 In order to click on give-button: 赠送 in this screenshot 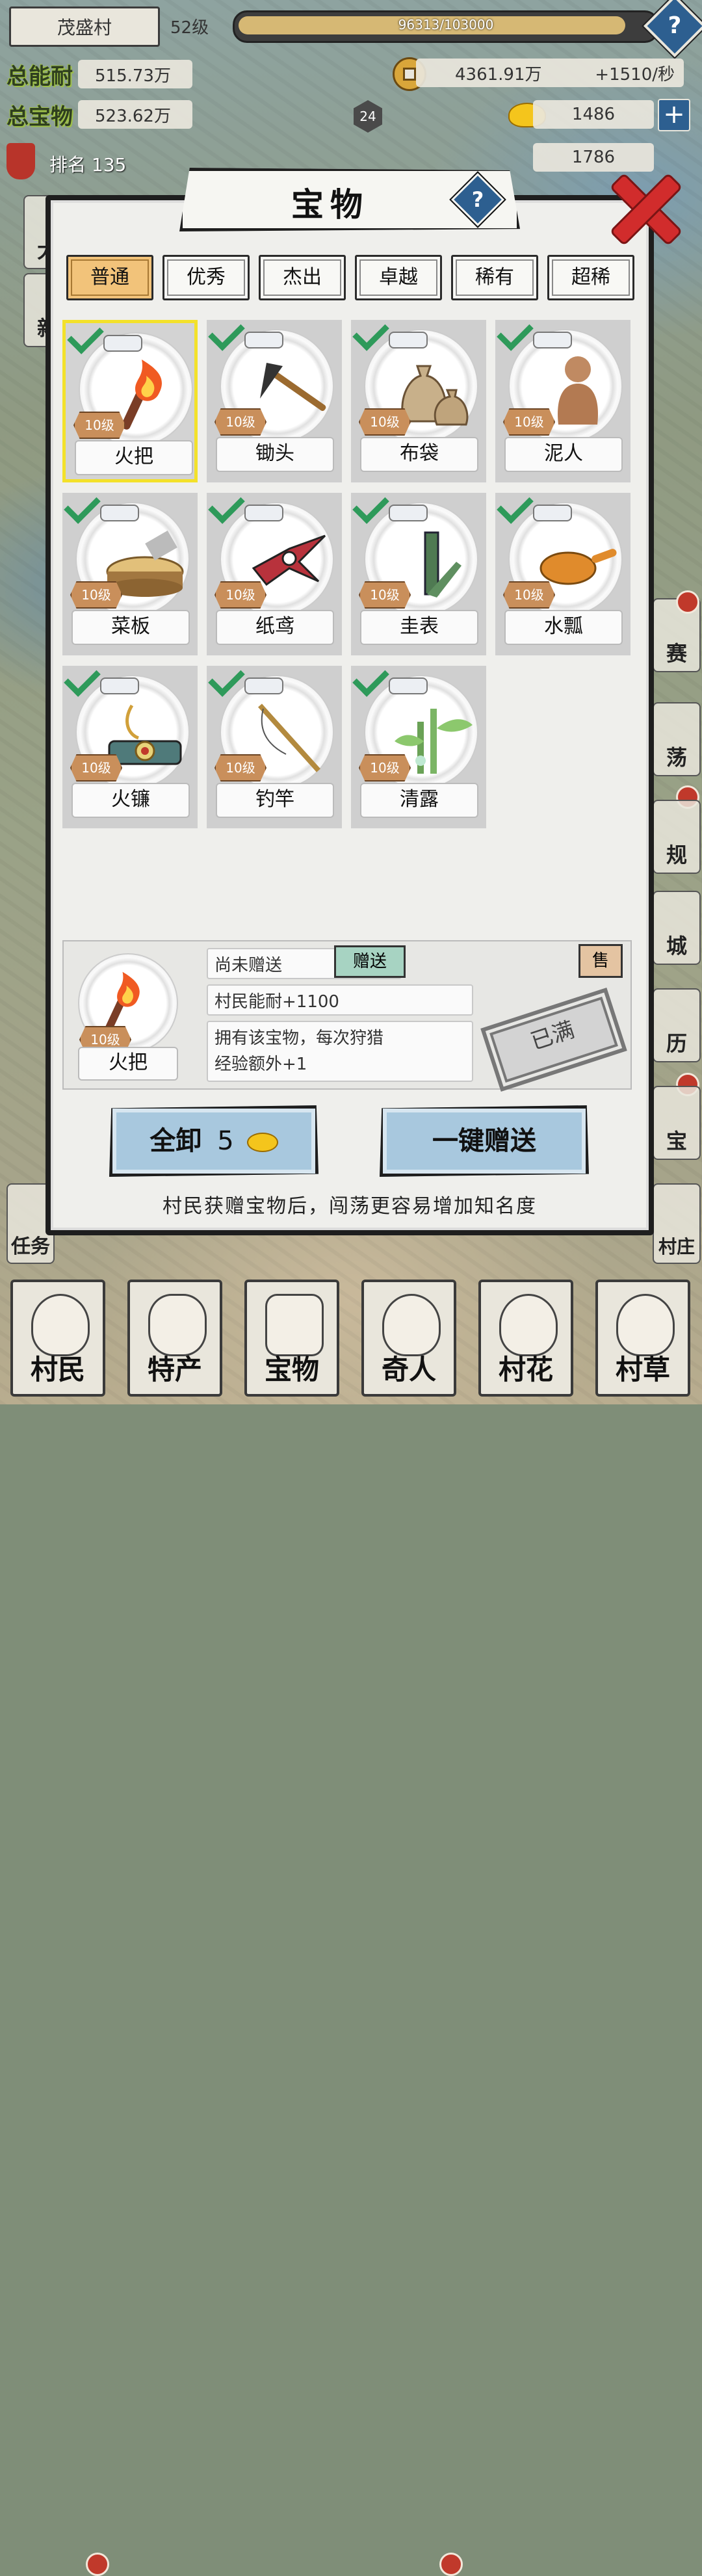, I will do `click(370, 961)`.